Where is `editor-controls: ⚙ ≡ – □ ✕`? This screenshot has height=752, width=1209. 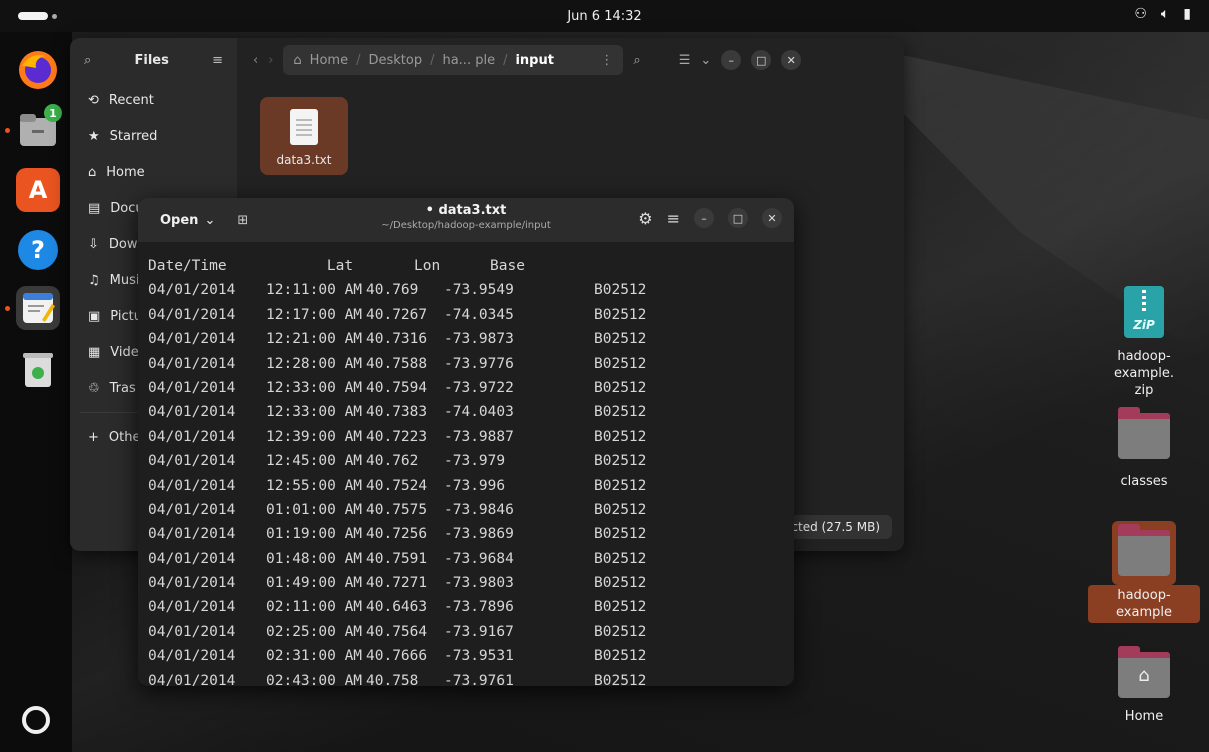
editor-controls: ⚙ ≡ – □ ✕ is located at coordinates (710, 218).